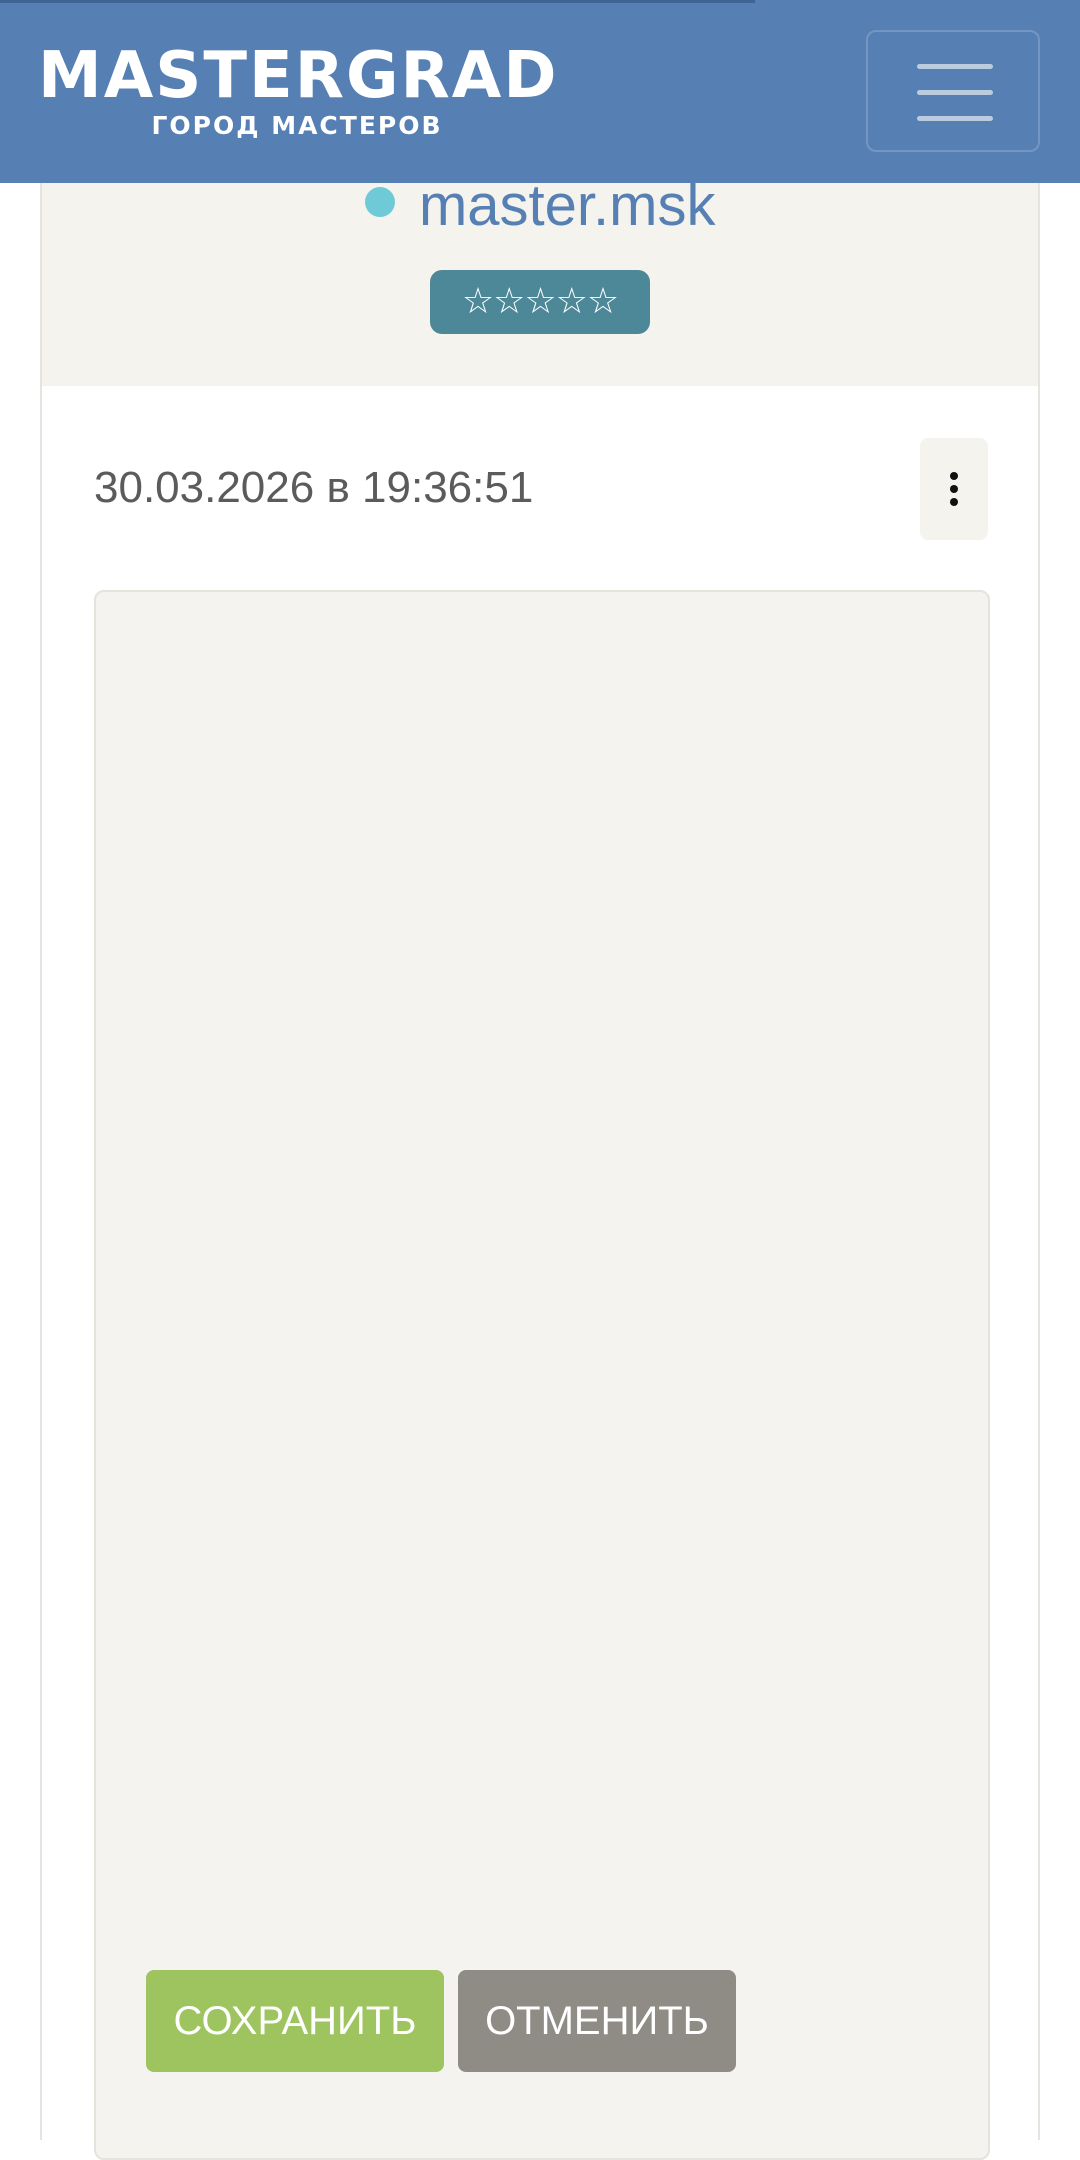  What do you see at coordinates (540, 206) in the screenshot?
I see `author-row: master.msk` at bounding box center [540, 206].